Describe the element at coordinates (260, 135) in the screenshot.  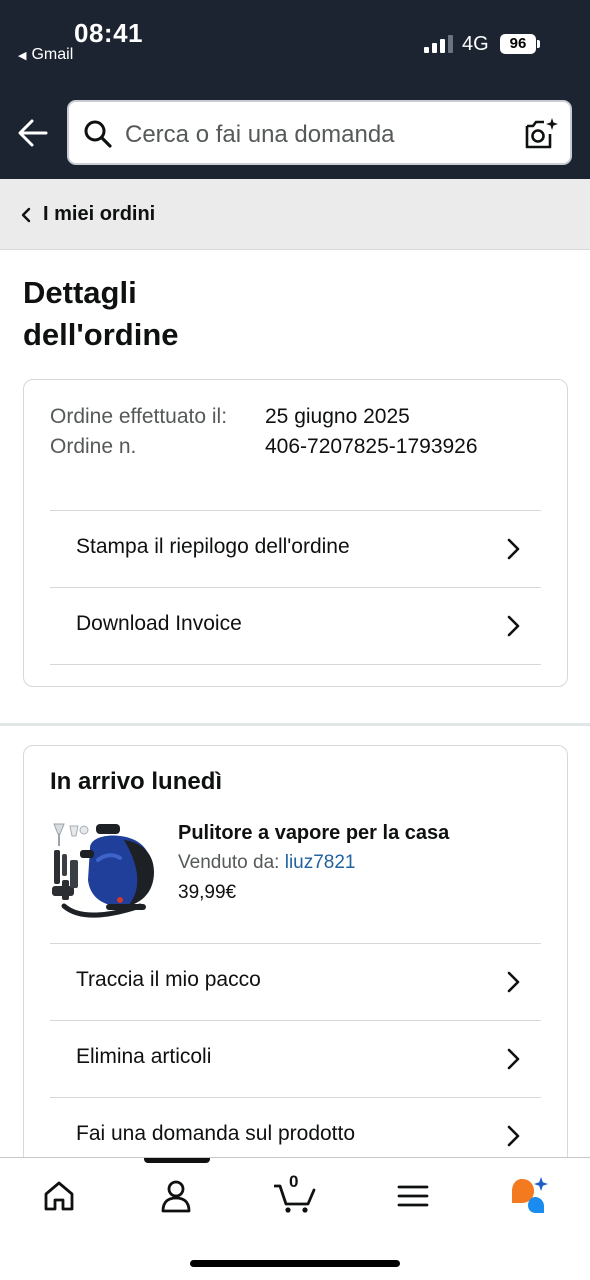
I see `search-input: Cerca o fai una domanda` at that location.